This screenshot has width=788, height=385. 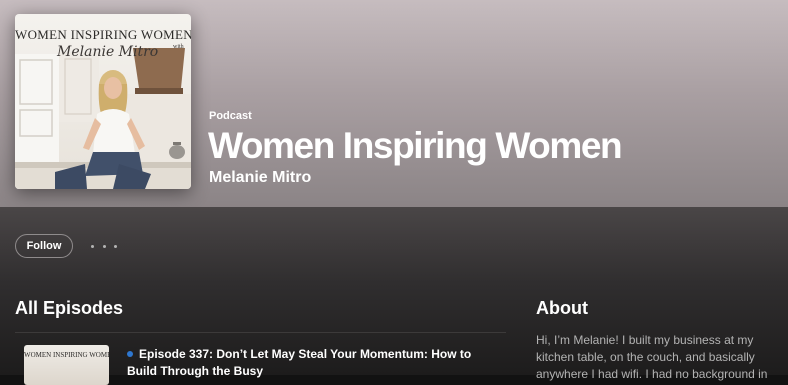 I want to click on cover-with-label: with, so click(x=178, y=47).